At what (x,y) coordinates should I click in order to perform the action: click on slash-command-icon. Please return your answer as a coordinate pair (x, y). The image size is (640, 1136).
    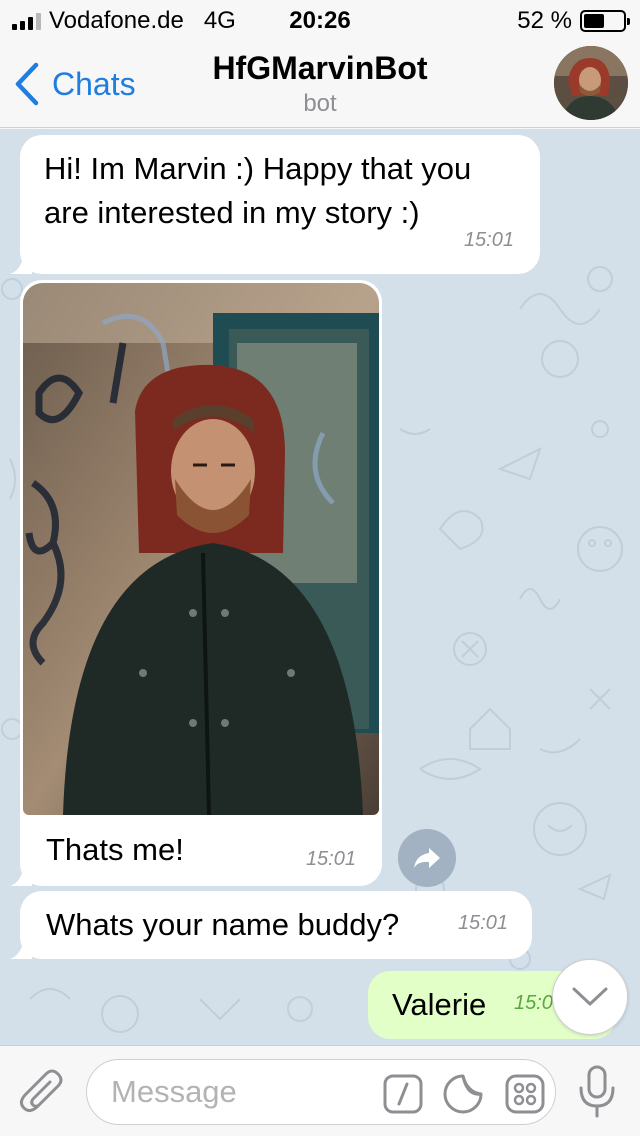
    Looking at the image, I should click on (403, 1094).